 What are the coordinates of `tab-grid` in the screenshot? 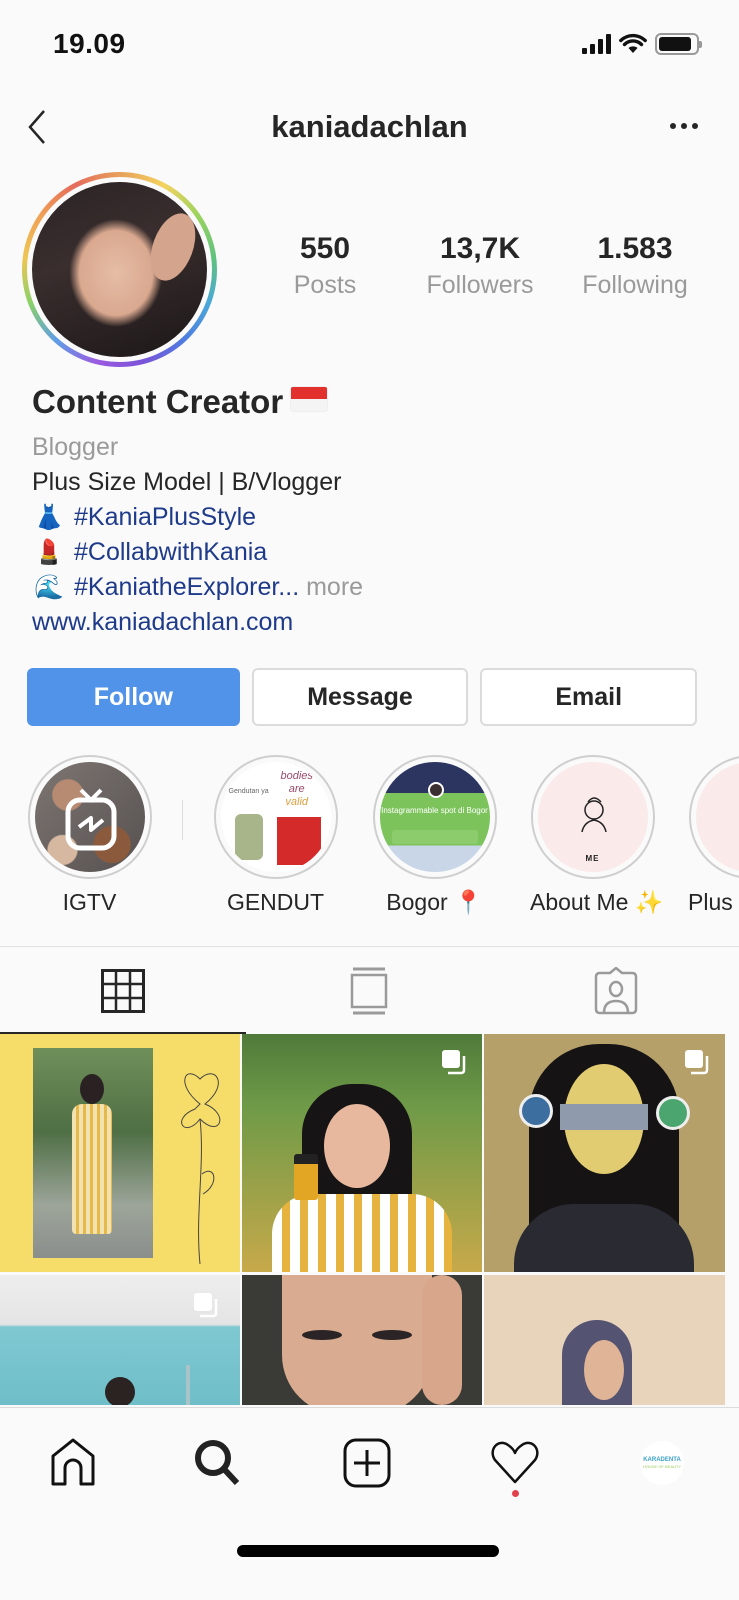 It's located at (123, 990).